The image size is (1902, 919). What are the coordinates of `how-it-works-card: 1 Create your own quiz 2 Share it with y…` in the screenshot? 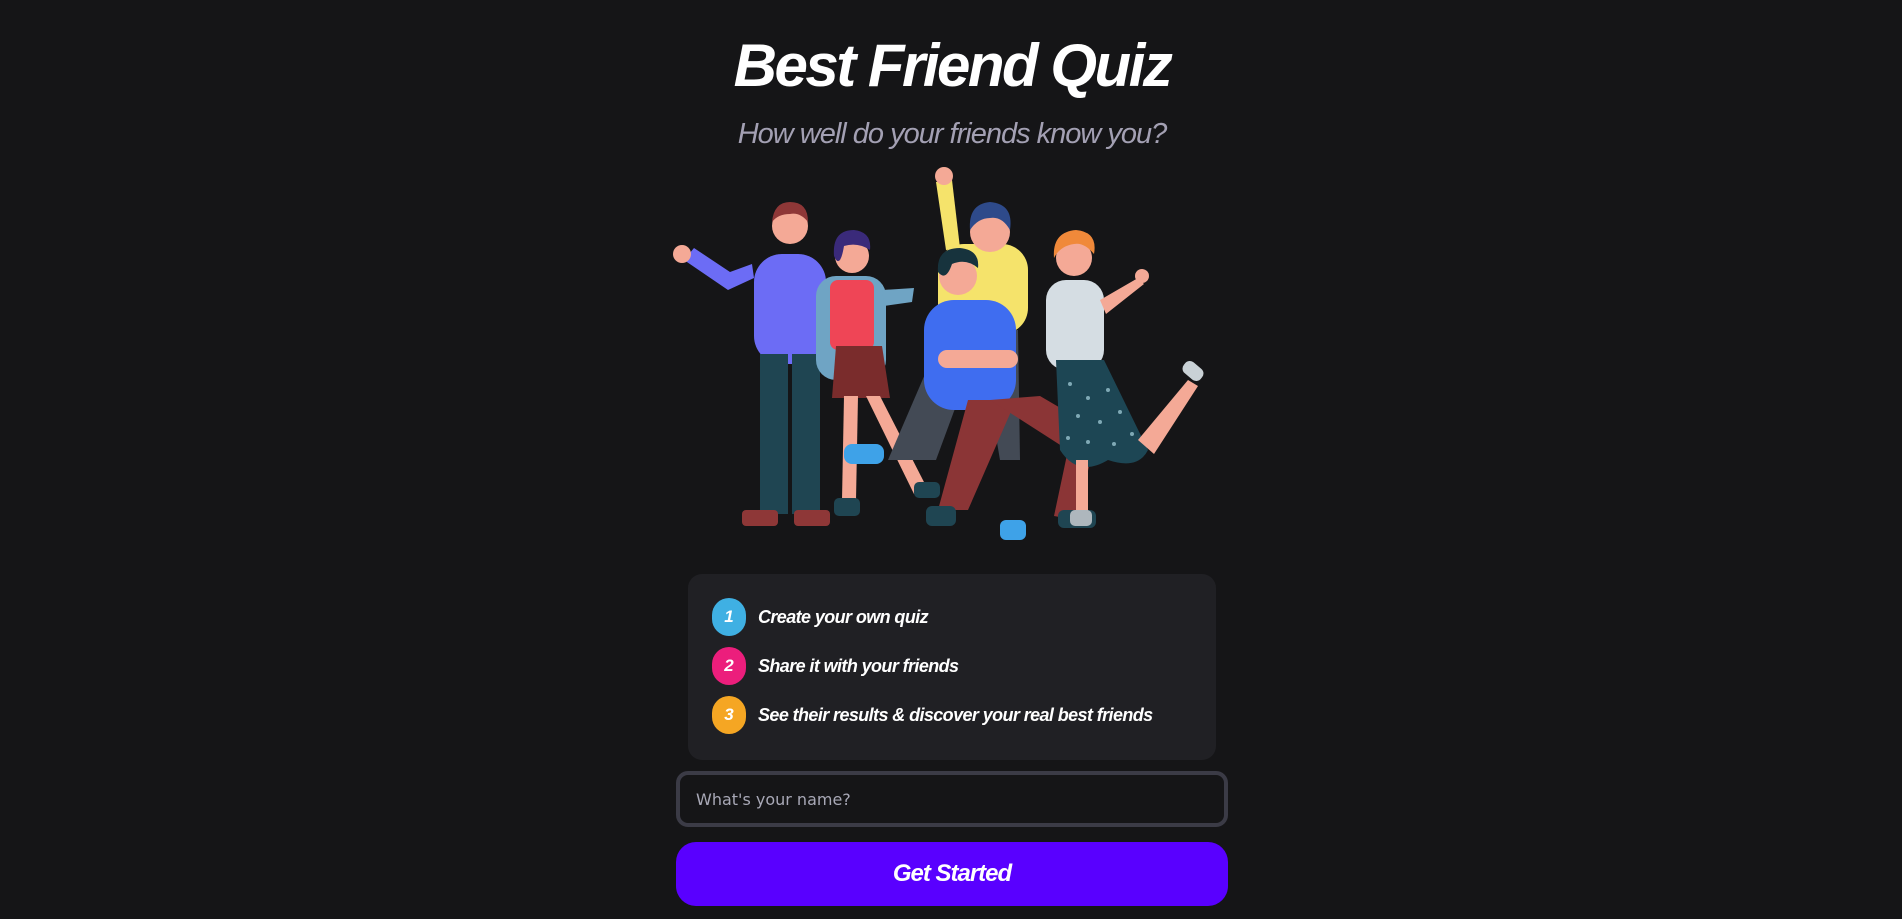 It's located at (952, 667).